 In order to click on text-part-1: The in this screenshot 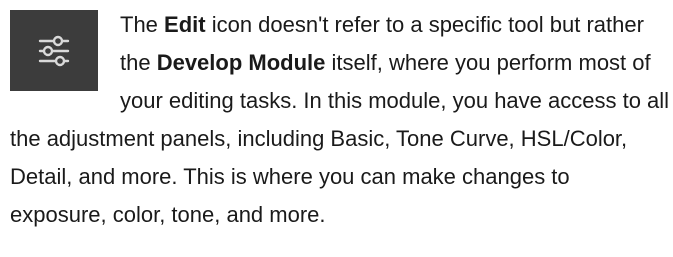, I will do `click(142, 24)`.